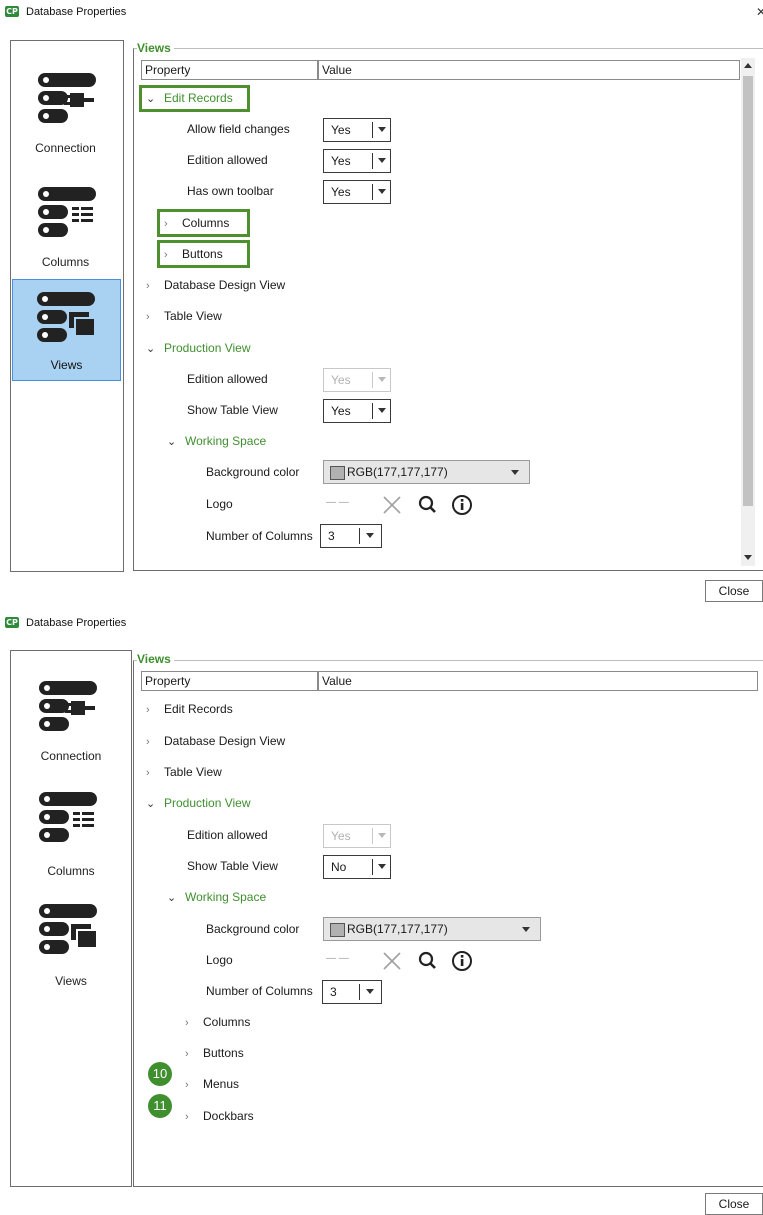 This screenshot has height=1215, width=763. Describe the element at coordinates (66, 317) in the screenshot. I see `views-icon` at that location.